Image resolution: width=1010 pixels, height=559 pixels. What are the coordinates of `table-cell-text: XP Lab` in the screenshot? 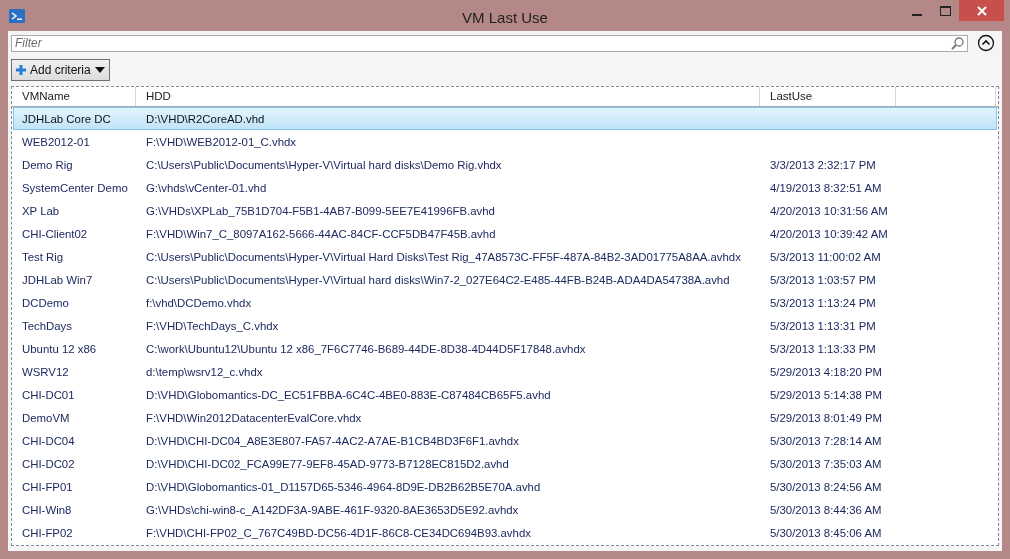 It's located at (41, 210).